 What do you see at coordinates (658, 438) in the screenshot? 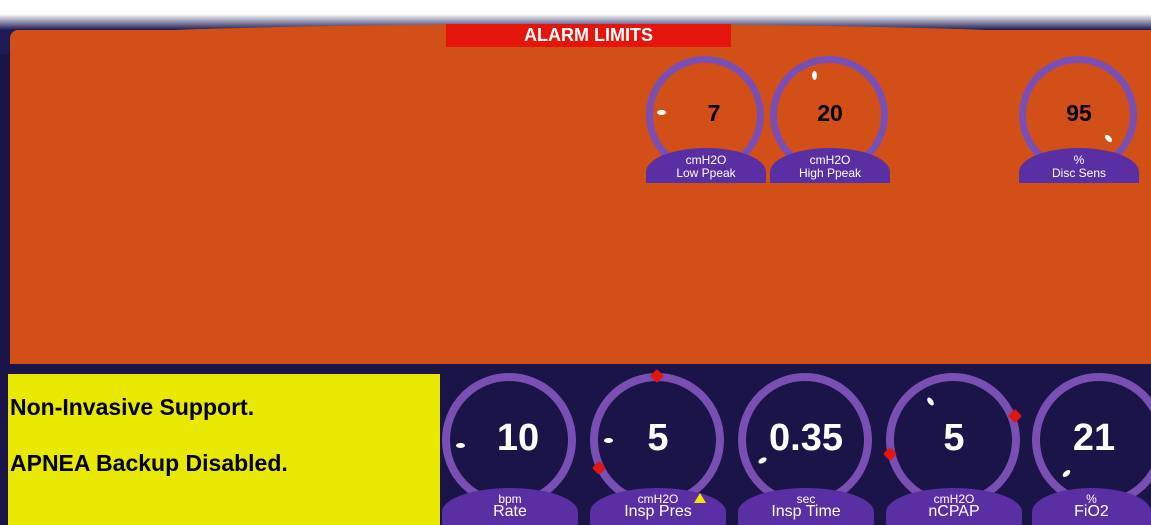
I see `insp-pres-value: 5` at bounding box center [658, 438].